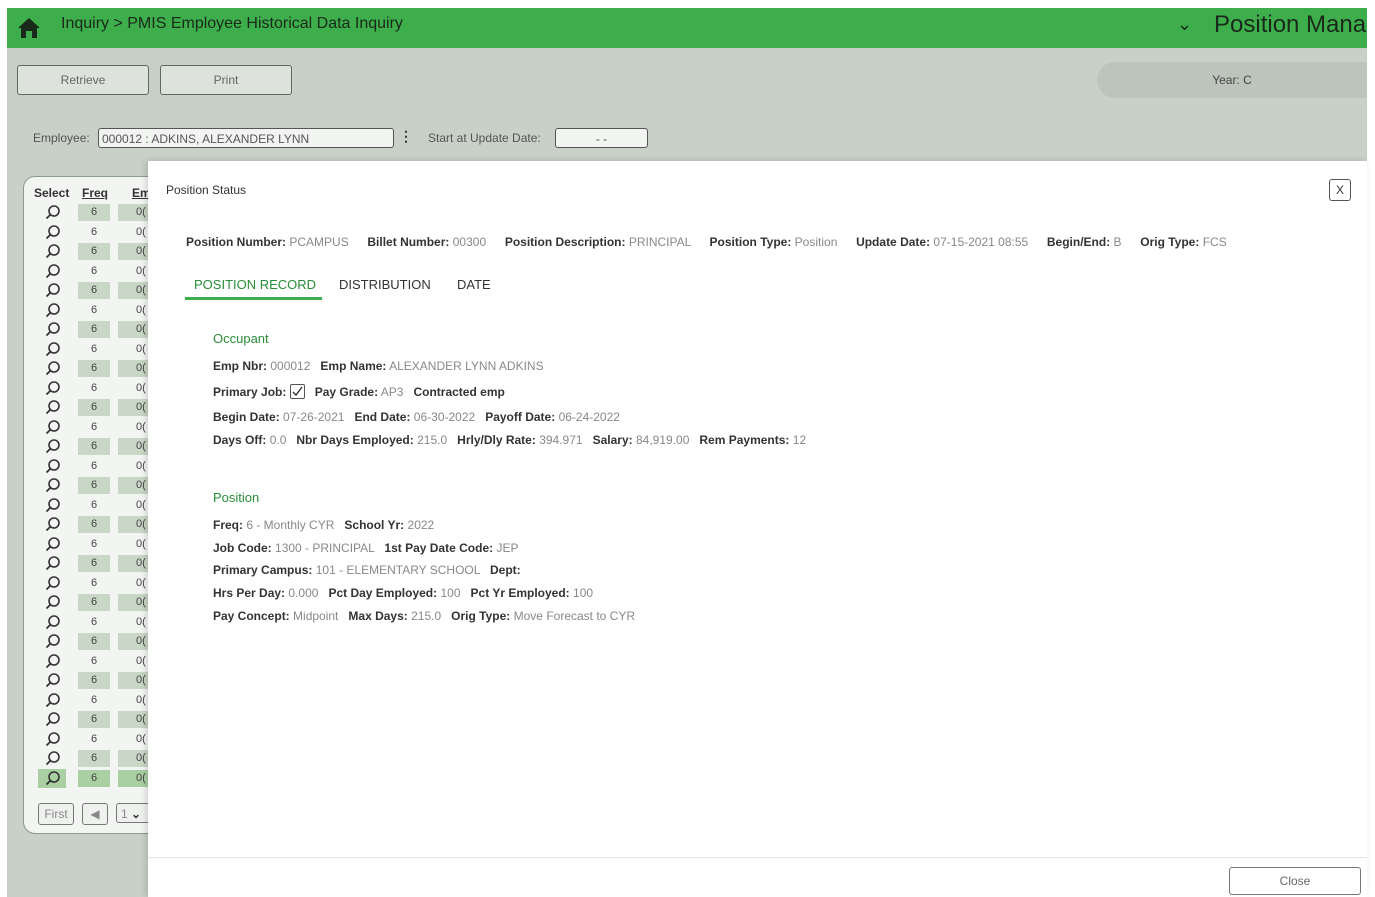  Describe the element at coordinates (1340, 190) in the screenshot. I see `close-x-button: X` at that location.